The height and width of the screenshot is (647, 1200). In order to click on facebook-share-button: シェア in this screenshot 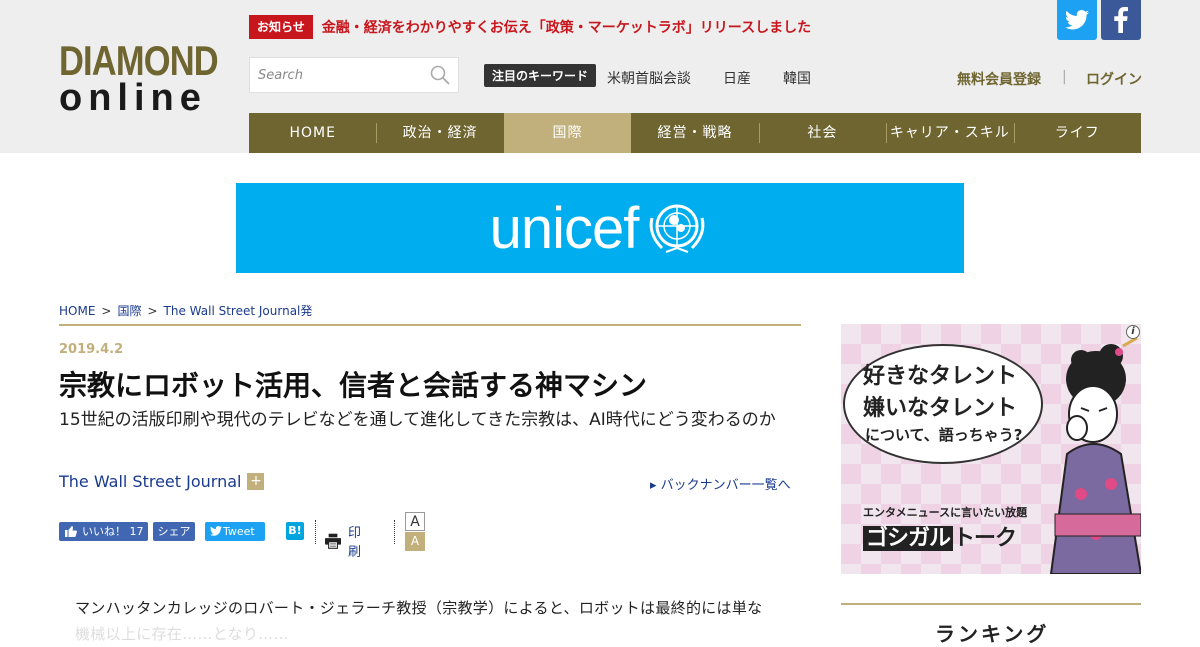, I will do `click(174, 531)`.